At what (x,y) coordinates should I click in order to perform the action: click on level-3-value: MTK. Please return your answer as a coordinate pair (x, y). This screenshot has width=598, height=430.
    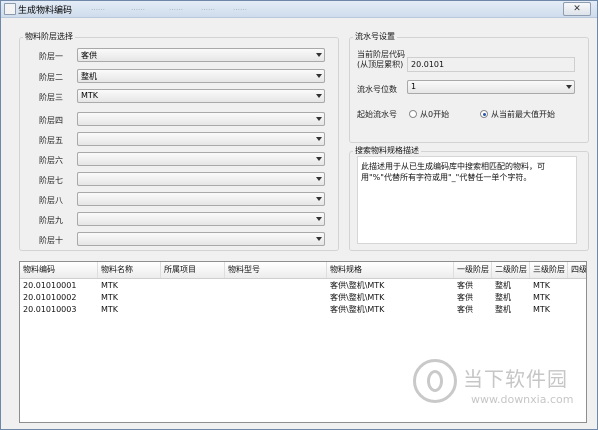
    Looking at the image, I should click on (90, 95).